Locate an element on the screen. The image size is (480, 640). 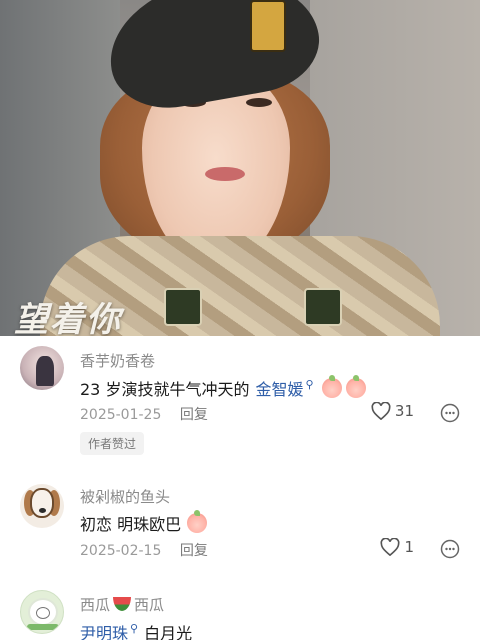
video-figure-eye is located at coordinates (259, 102).